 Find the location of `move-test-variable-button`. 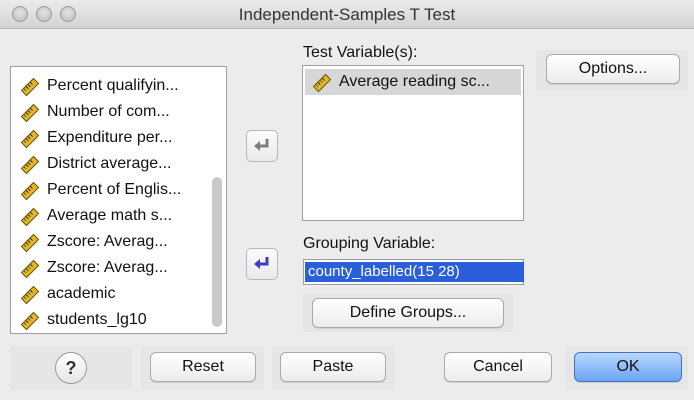

move-test-variable-button is located at coordinates (262, 146).